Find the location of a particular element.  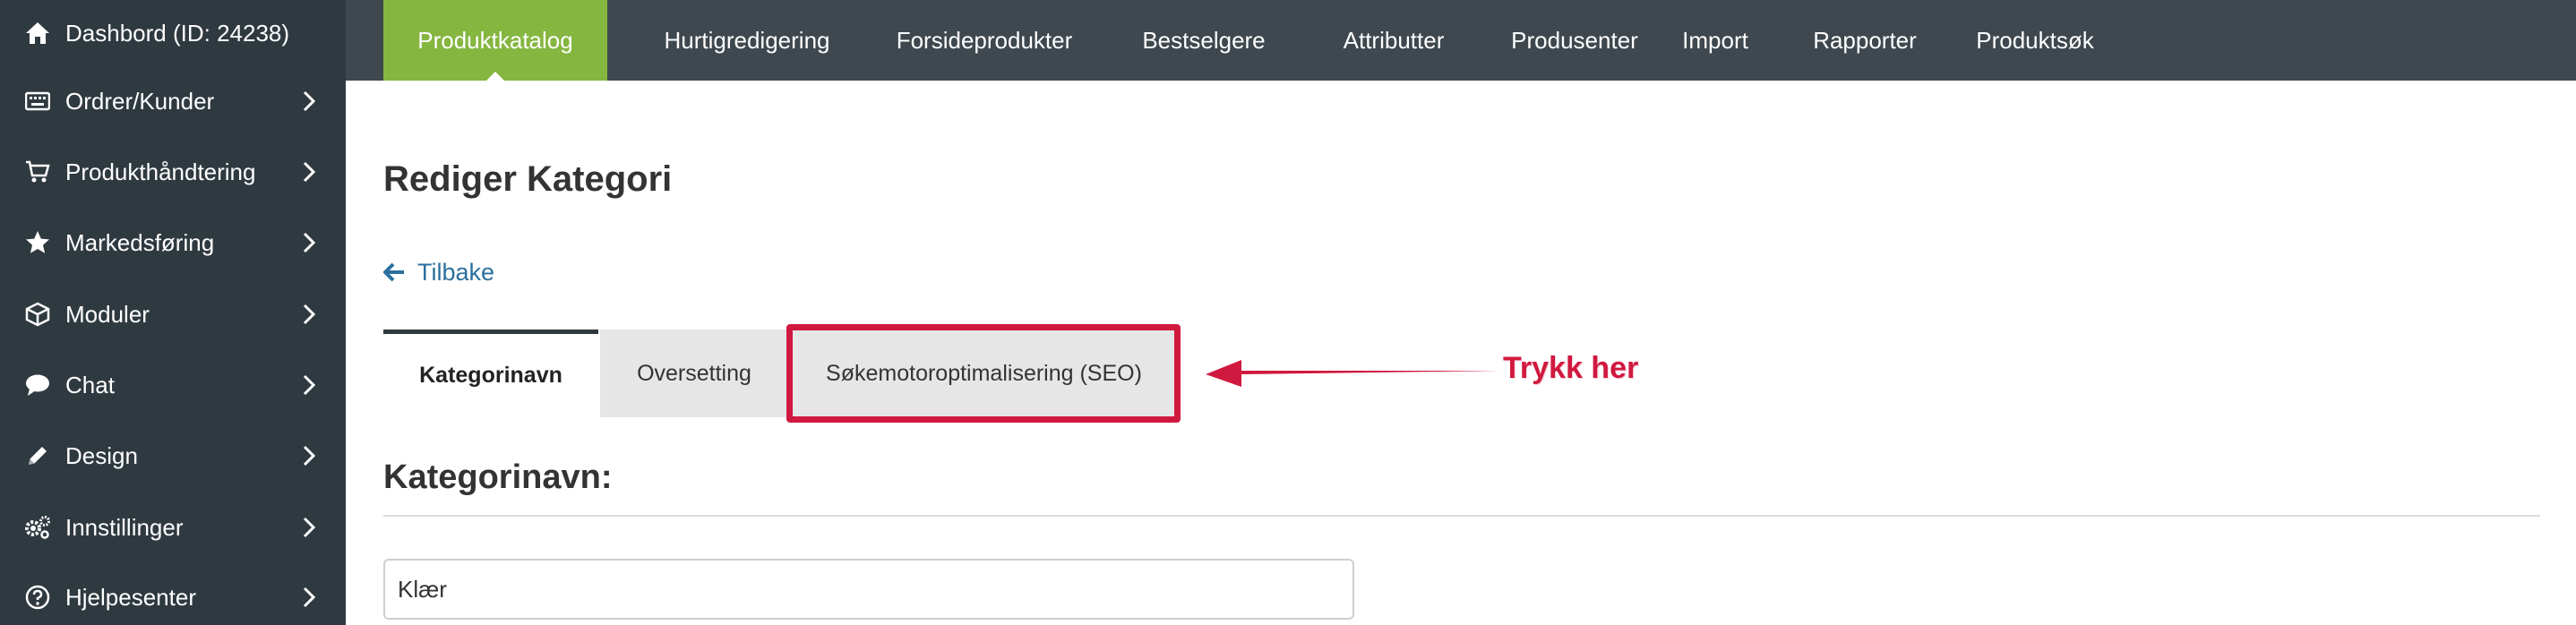

divider is located at coordinates (1461, 516).